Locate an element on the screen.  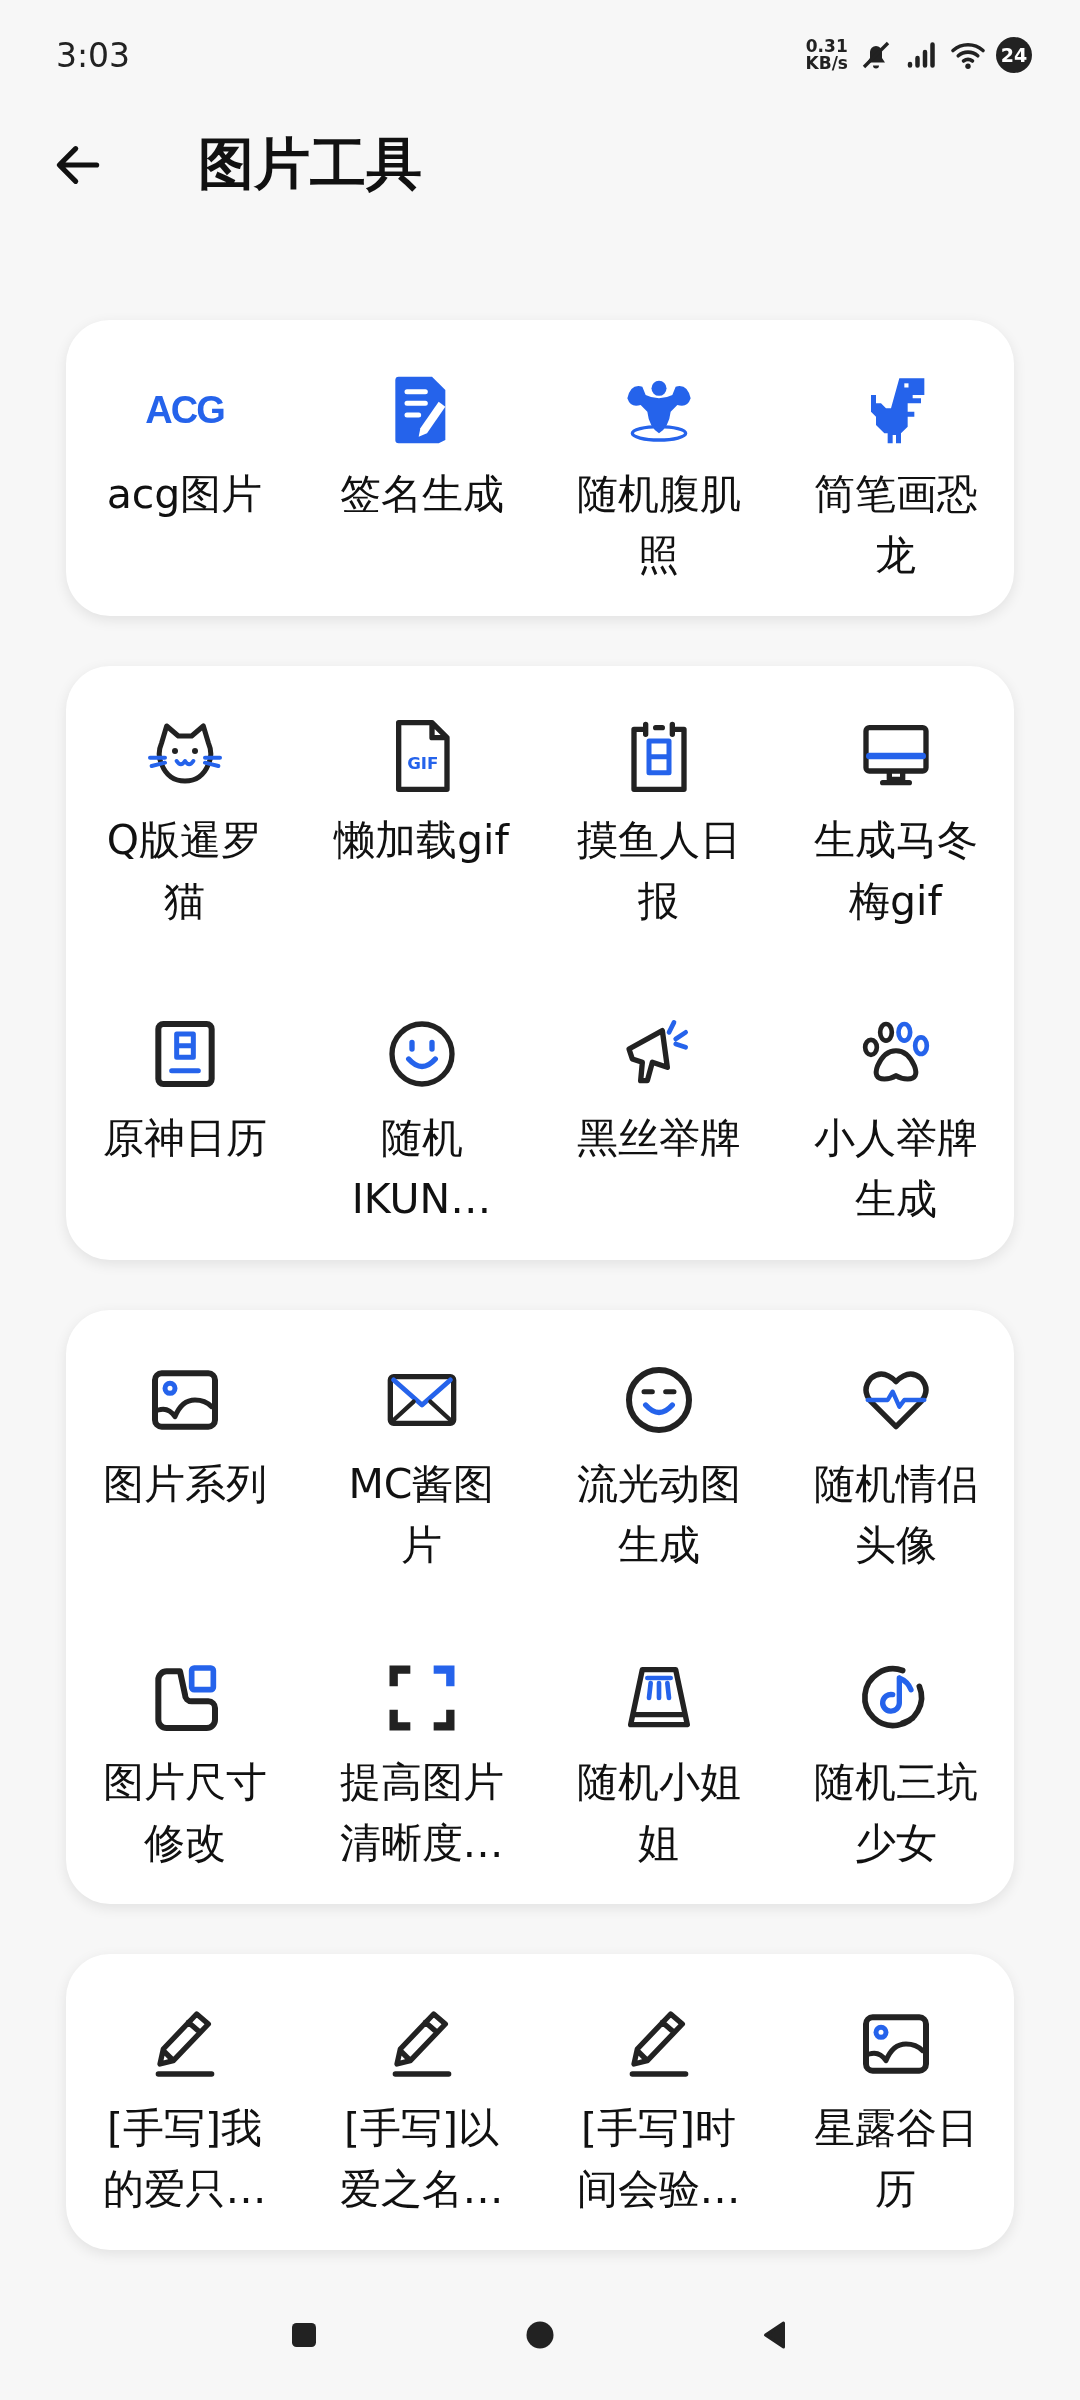
fullscreen-icon is located at coordinates (421, 1698).